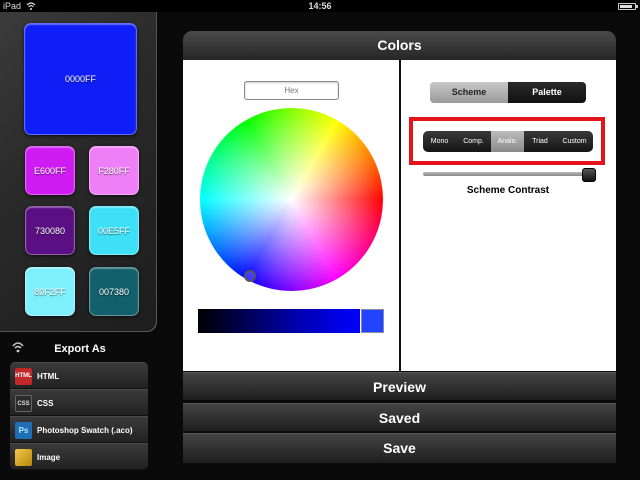 The height and width of the screenshot is (480, 640). What do you see at coordinates (540, 141) in the screenshot?
I see `mode-triad: Triad` at bounding box center [540, 141].